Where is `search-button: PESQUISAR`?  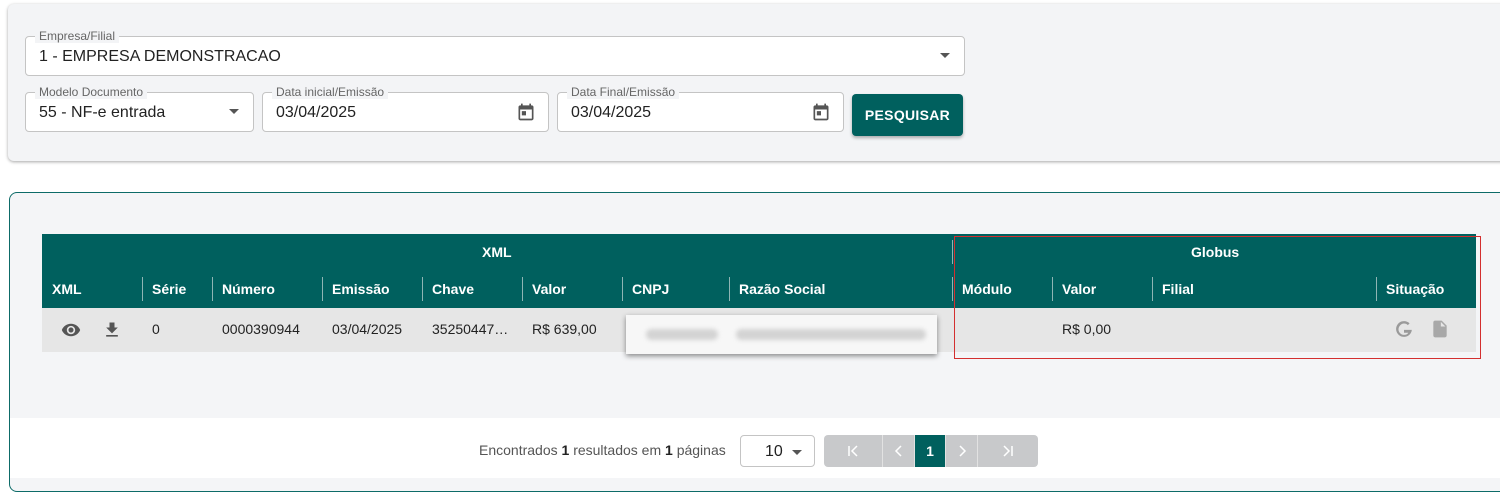 search-button: PESQUISAR is located at coordinates (907, 115).